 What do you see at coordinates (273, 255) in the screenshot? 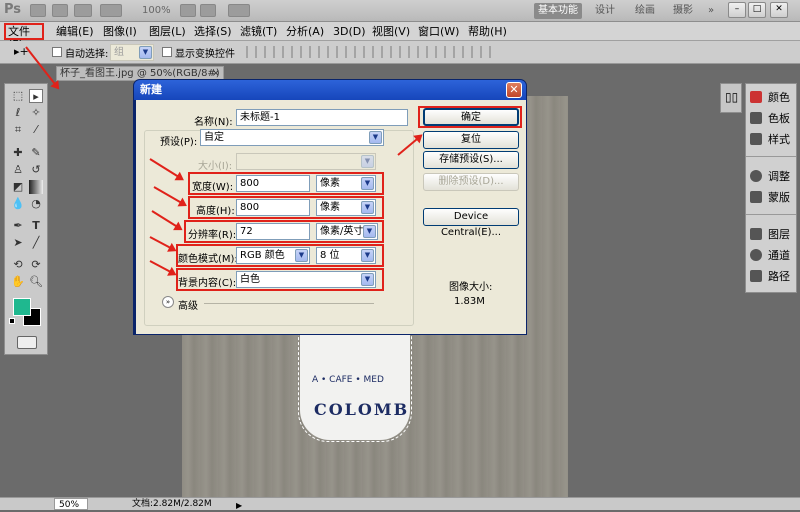
I see `color-mode-dropdown: RGB 颜色 ▼` at bounding box center [273, 255].